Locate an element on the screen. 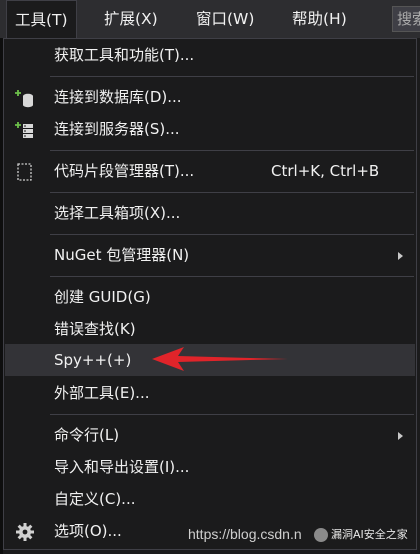 The width and height of the screenshot is (420, 554). menu-bar: 工具(T) 扩展(X) 窗口(W) 帮助(H) 搜索 is located at coordinates (210, 20).